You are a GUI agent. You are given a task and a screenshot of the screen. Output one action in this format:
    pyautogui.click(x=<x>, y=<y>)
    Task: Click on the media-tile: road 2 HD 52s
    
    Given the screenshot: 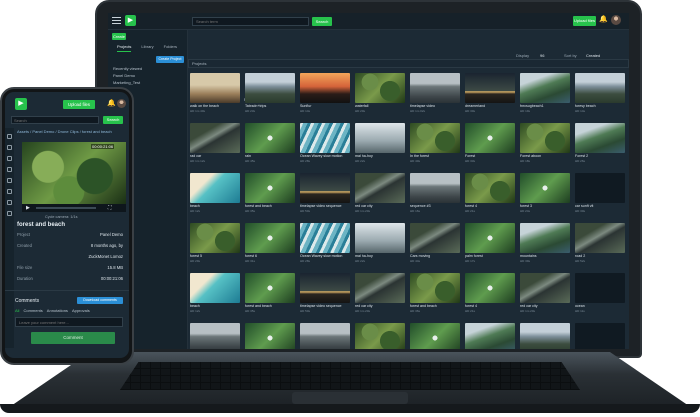 What is the action you would take?
    pyautogui.click(x=600, y=246)
    